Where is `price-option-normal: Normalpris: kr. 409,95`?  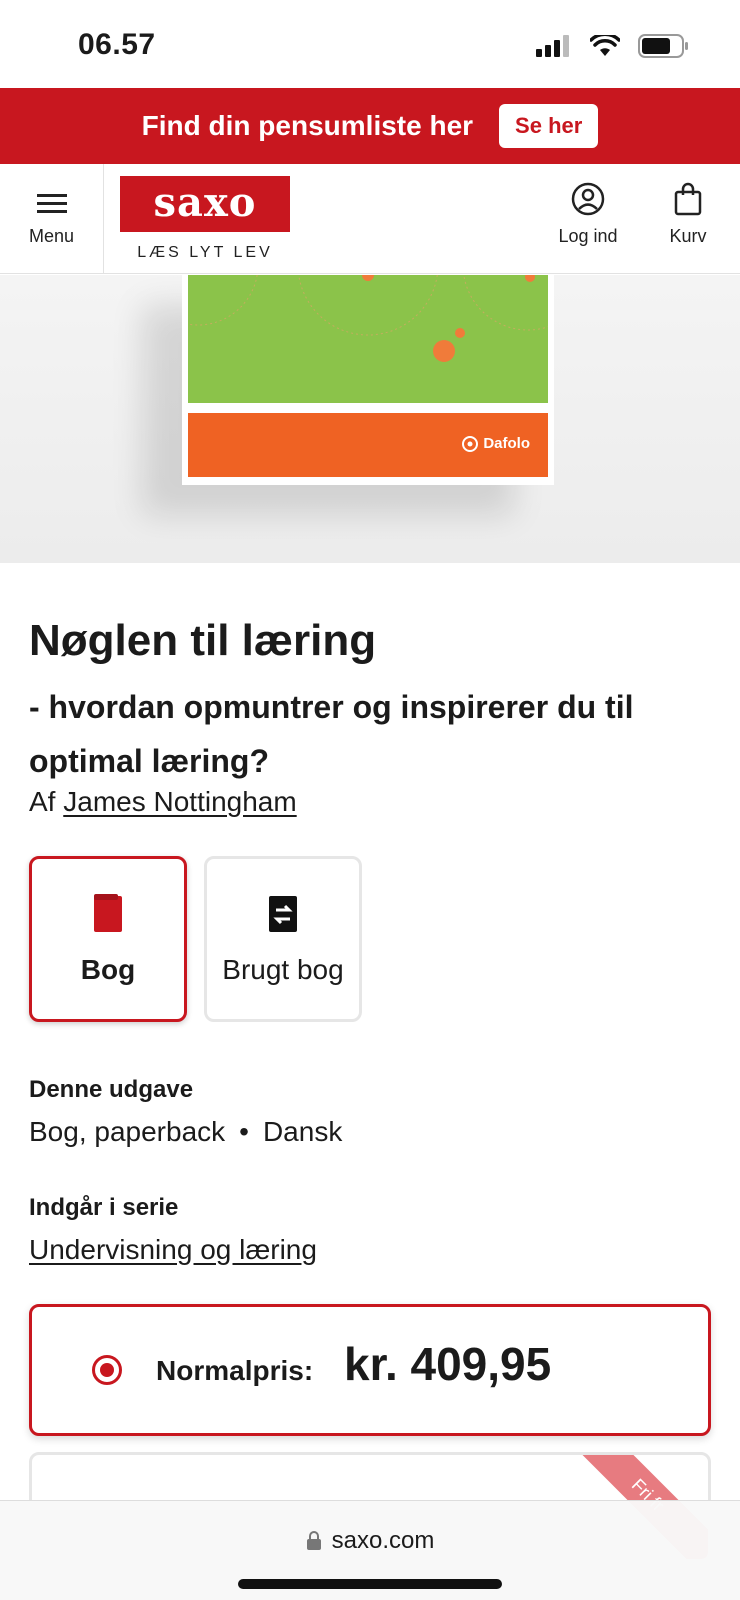 price-option-normal: Normalpris: kr. 409,95 is located at coordinates (370, 1370).